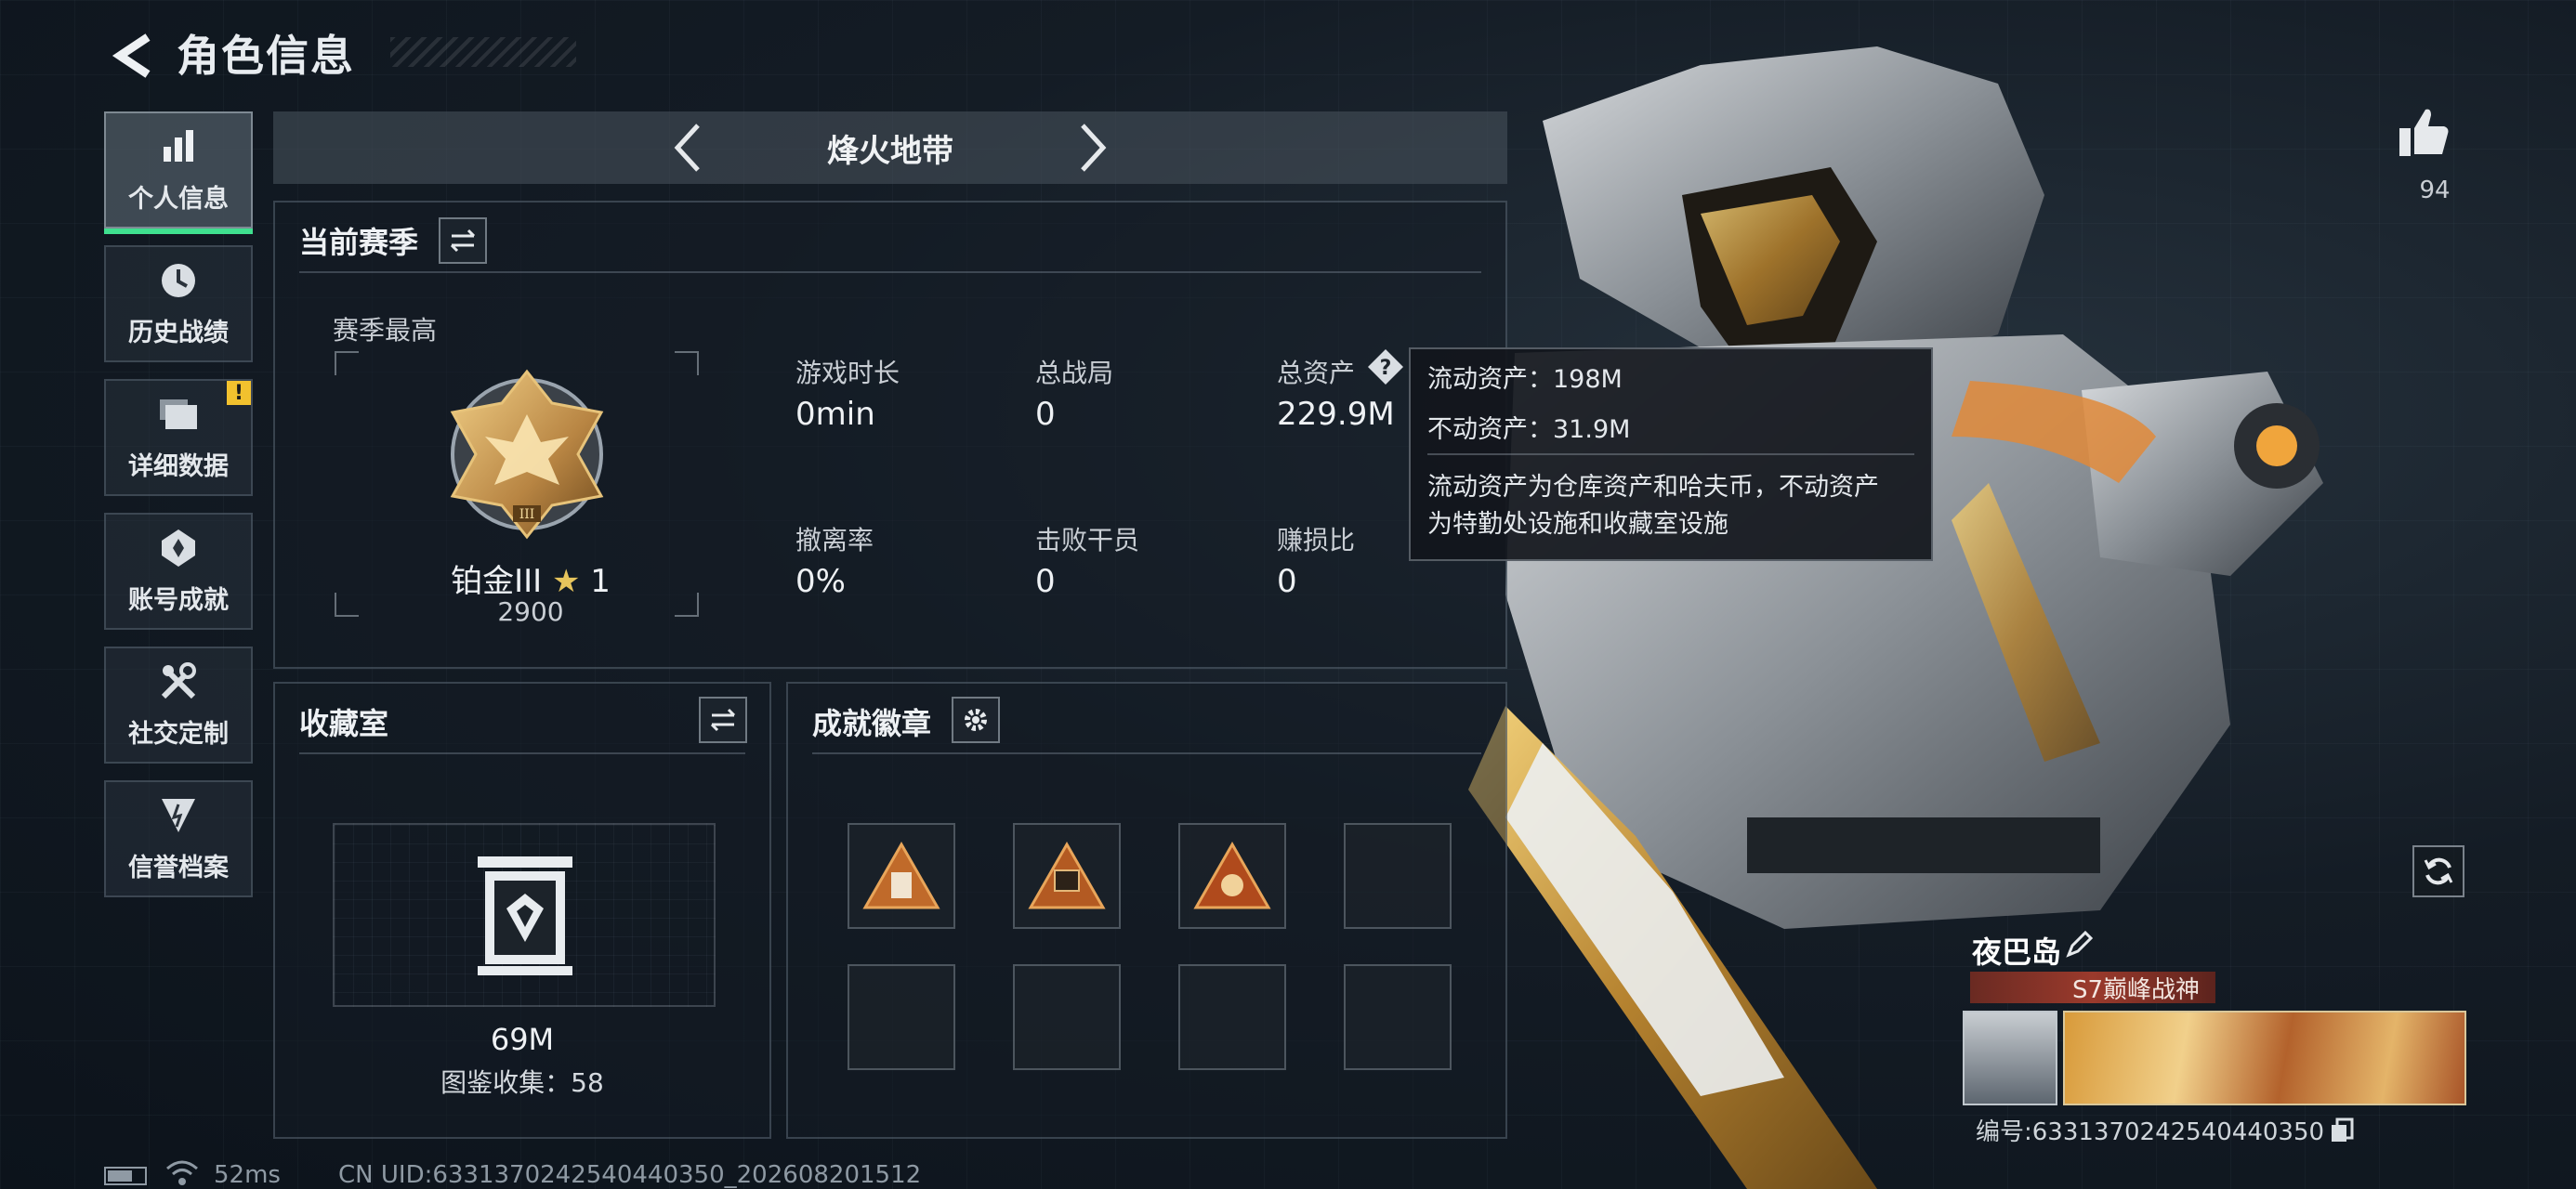 This screenshot has height=1189, width=2576. Describe the element at coordinates (1087, 540) in the screenshot. I see `stat-label-operators-defeated: 击败干员` at that location.